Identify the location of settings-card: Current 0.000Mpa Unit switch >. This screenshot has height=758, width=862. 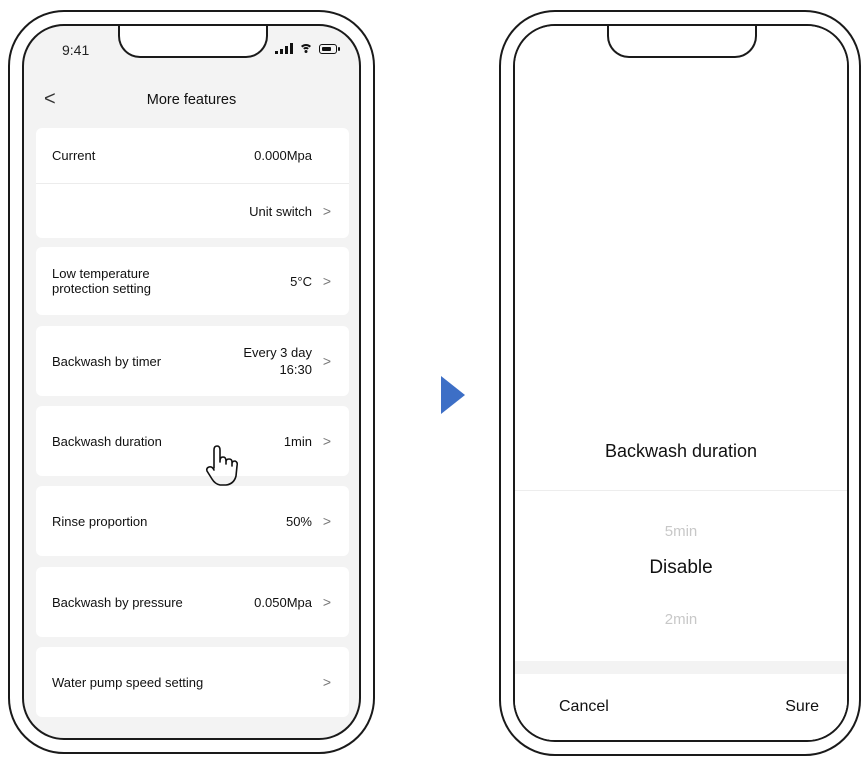
(192, 183).